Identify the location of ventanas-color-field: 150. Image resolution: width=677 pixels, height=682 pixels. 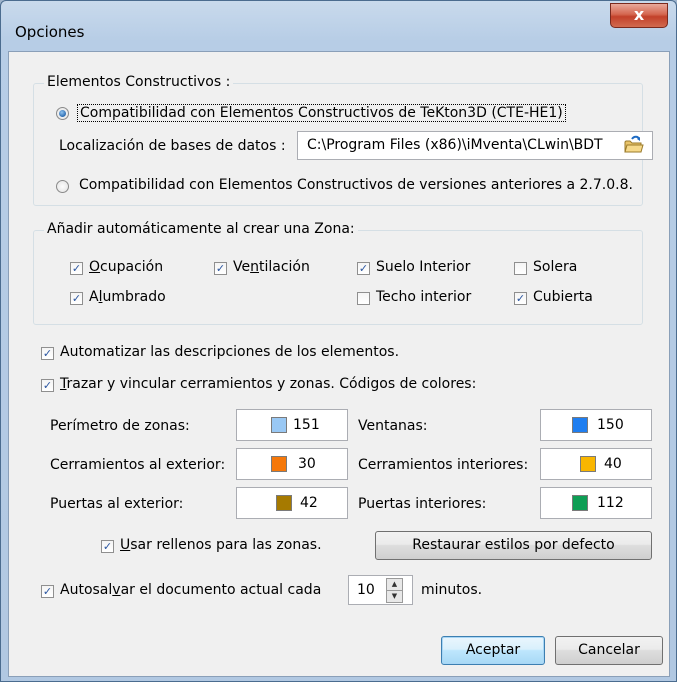
(596, 425).